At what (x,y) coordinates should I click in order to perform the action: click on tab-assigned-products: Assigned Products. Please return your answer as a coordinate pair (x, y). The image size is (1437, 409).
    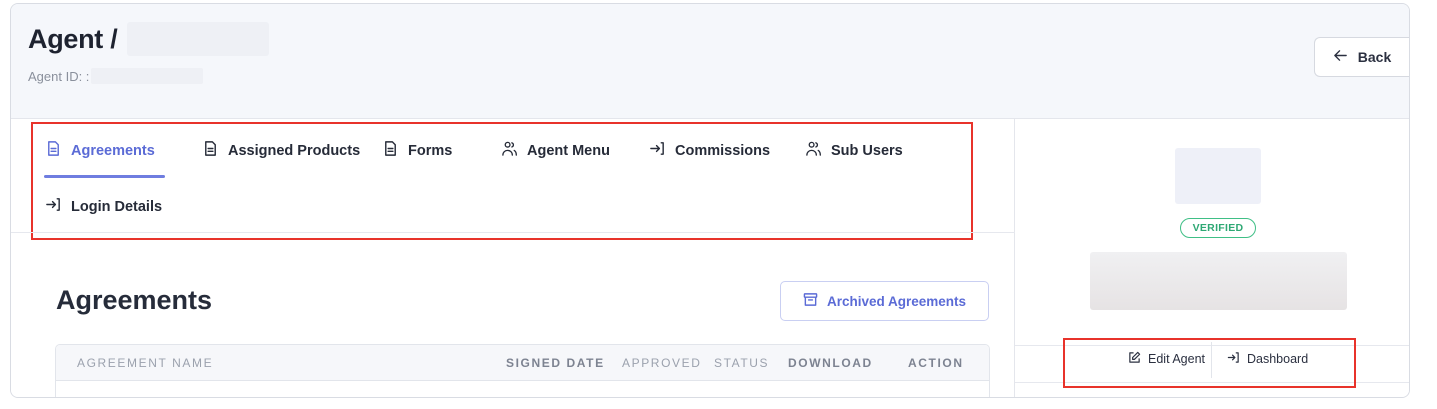
    Looking at the image, I should click on (281, 150).